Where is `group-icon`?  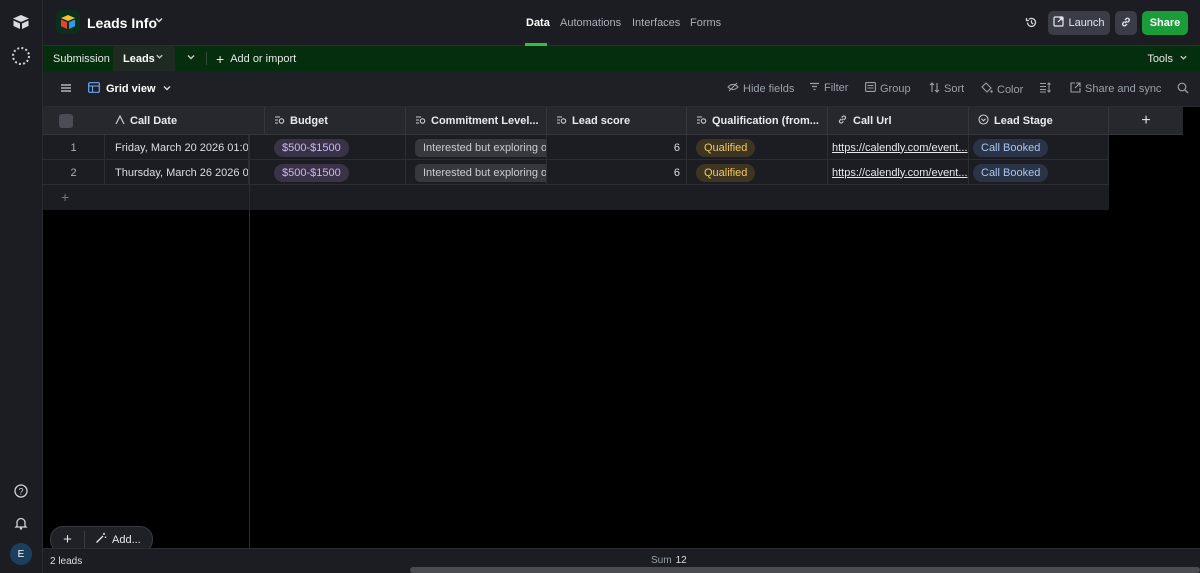 group-icon is located at coordinates (870, 88).